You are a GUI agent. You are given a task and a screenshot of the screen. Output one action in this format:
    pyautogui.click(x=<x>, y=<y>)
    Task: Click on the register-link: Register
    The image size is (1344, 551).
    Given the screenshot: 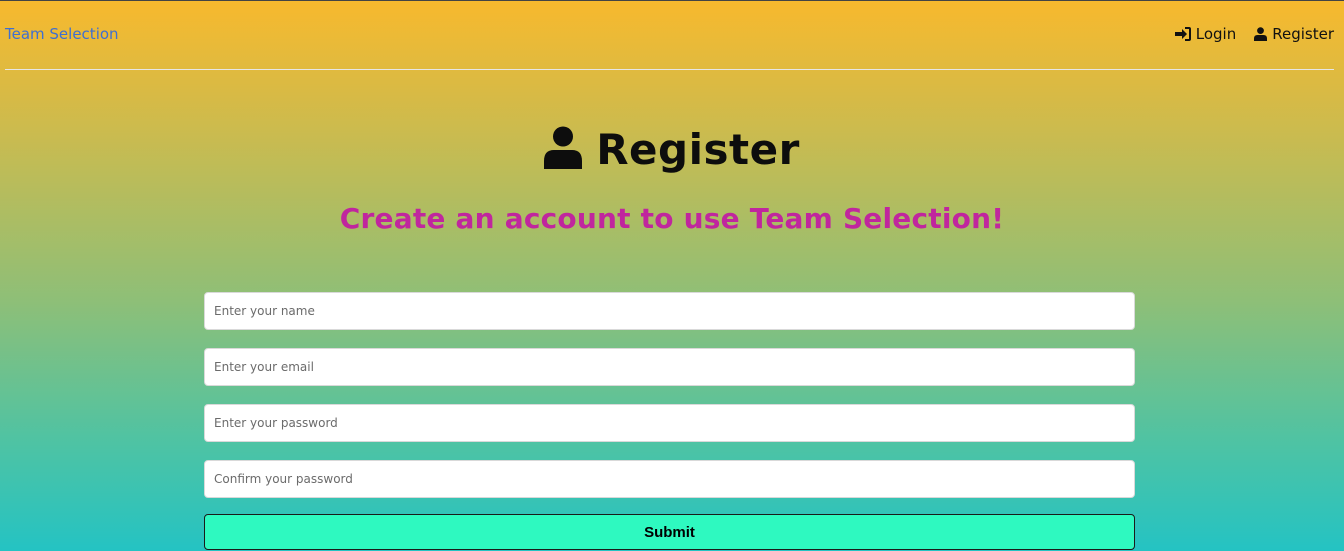 What is the action you would take?
    pyautogui.click(x=1294, y=34)
    